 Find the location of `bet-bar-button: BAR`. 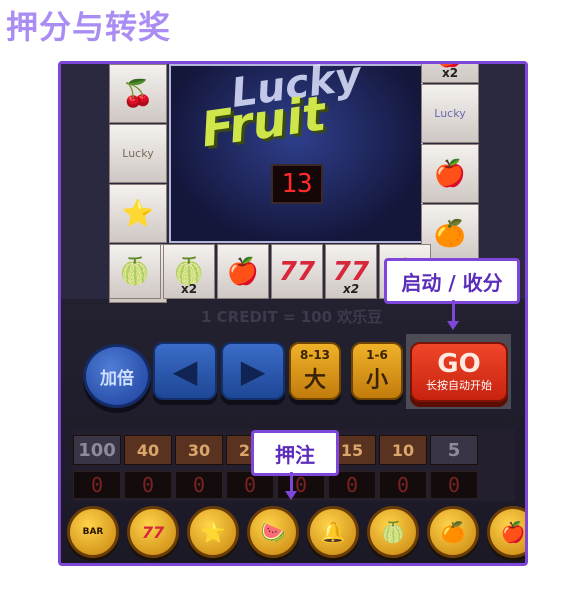

bet-bar-button: BAR is located at coordinates (93, 532).